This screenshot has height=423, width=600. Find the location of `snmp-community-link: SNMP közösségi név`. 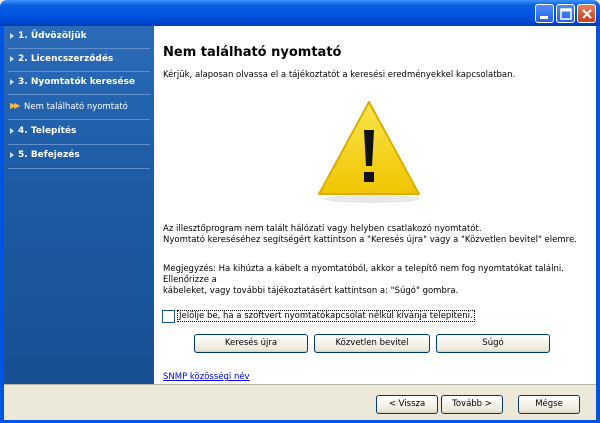

snmp-community-link: SNMP közösségi név is located at coordinates (206, 377).